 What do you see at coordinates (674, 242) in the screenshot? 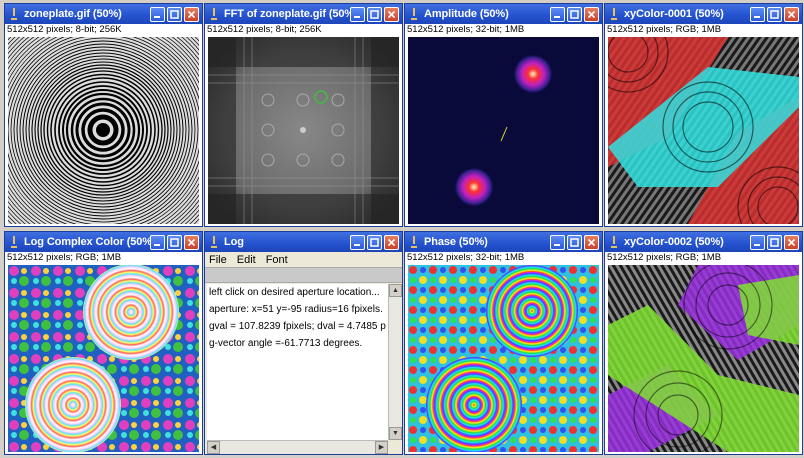
I see `window-title: xyColor-0002 (50%)` at bounding box center [674, 242].